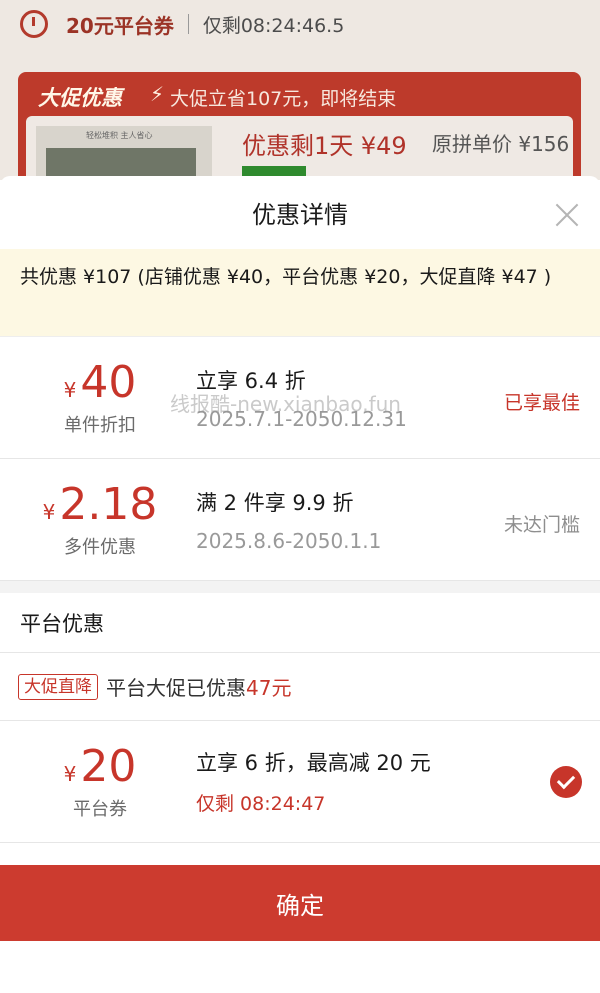 The image size is (600, 993). I want to click on countdown-label: 仅剩08:24:46.5, so click(273, 25).